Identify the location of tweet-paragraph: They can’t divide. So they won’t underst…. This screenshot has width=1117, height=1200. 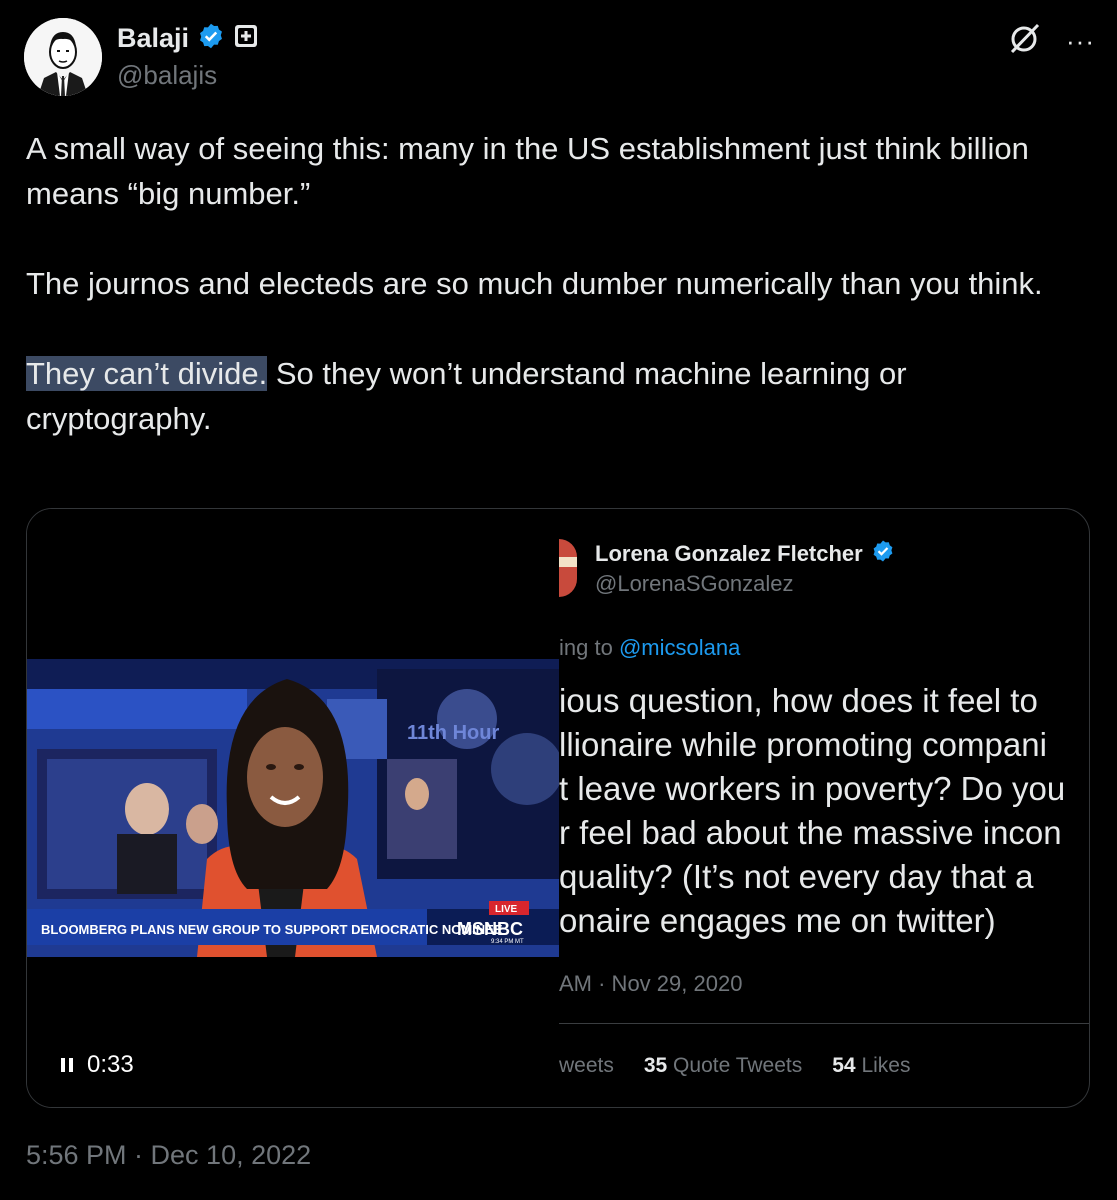
(556, 396).